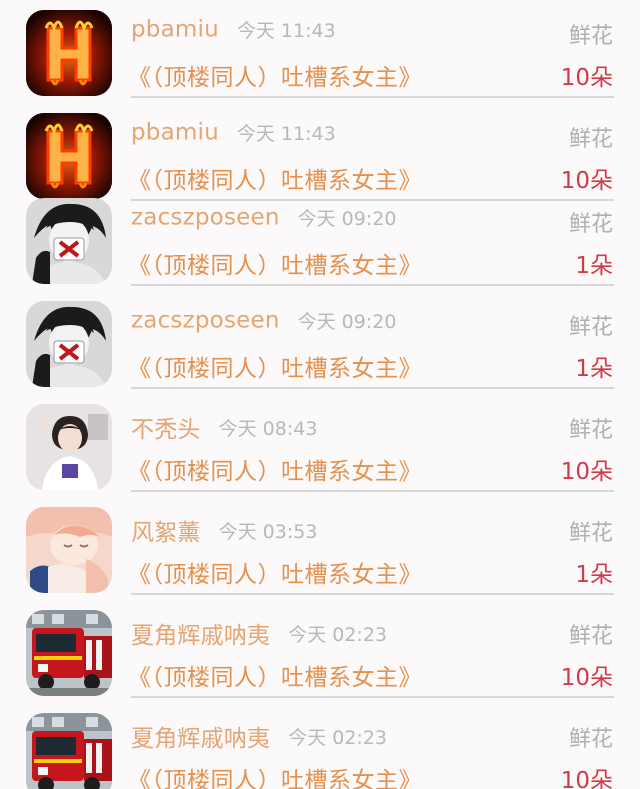  What do you see at coordinates (166, 533) in the screenshot?
I see `username: 风絮薰` at bounding box center [166, 533].